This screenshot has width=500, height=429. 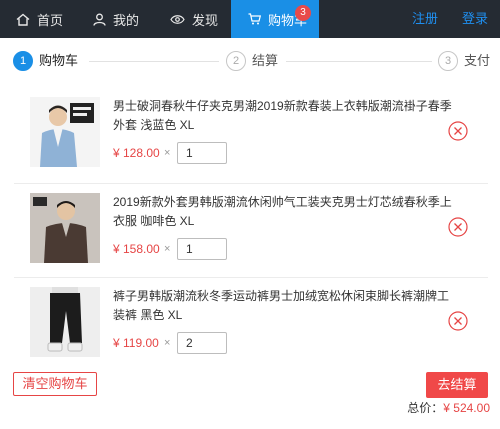 I want to click on nav-discover-label: 发现, so click(x=205, y=20).